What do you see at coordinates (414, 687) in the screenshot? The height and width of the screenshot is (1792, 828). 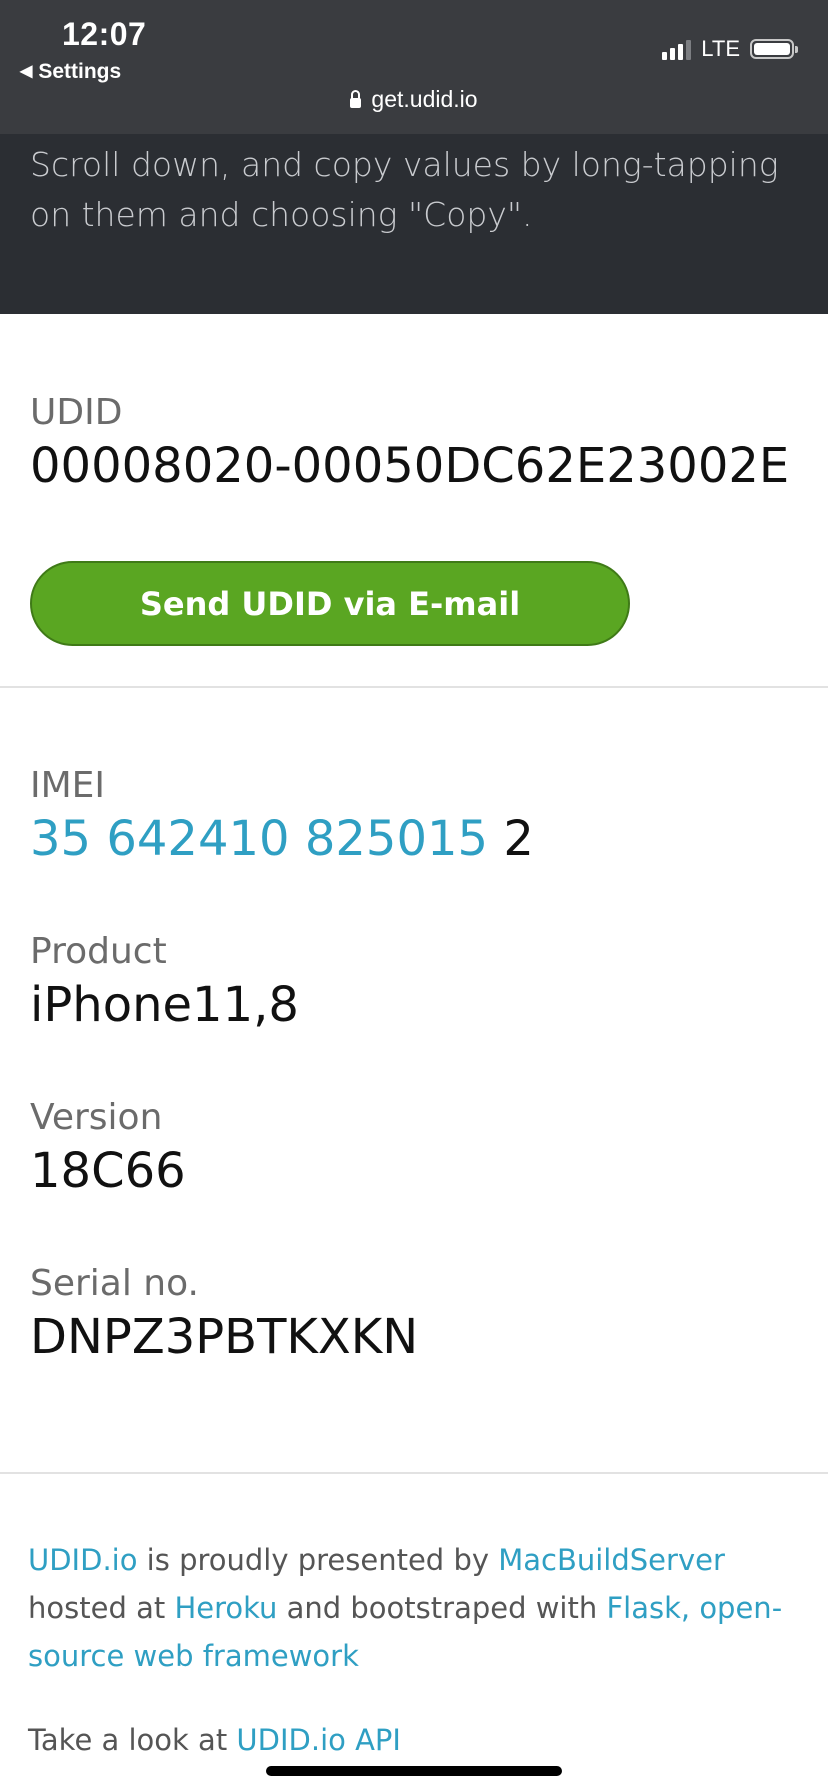 I see `section-divider` at bounding box center [414, 687].